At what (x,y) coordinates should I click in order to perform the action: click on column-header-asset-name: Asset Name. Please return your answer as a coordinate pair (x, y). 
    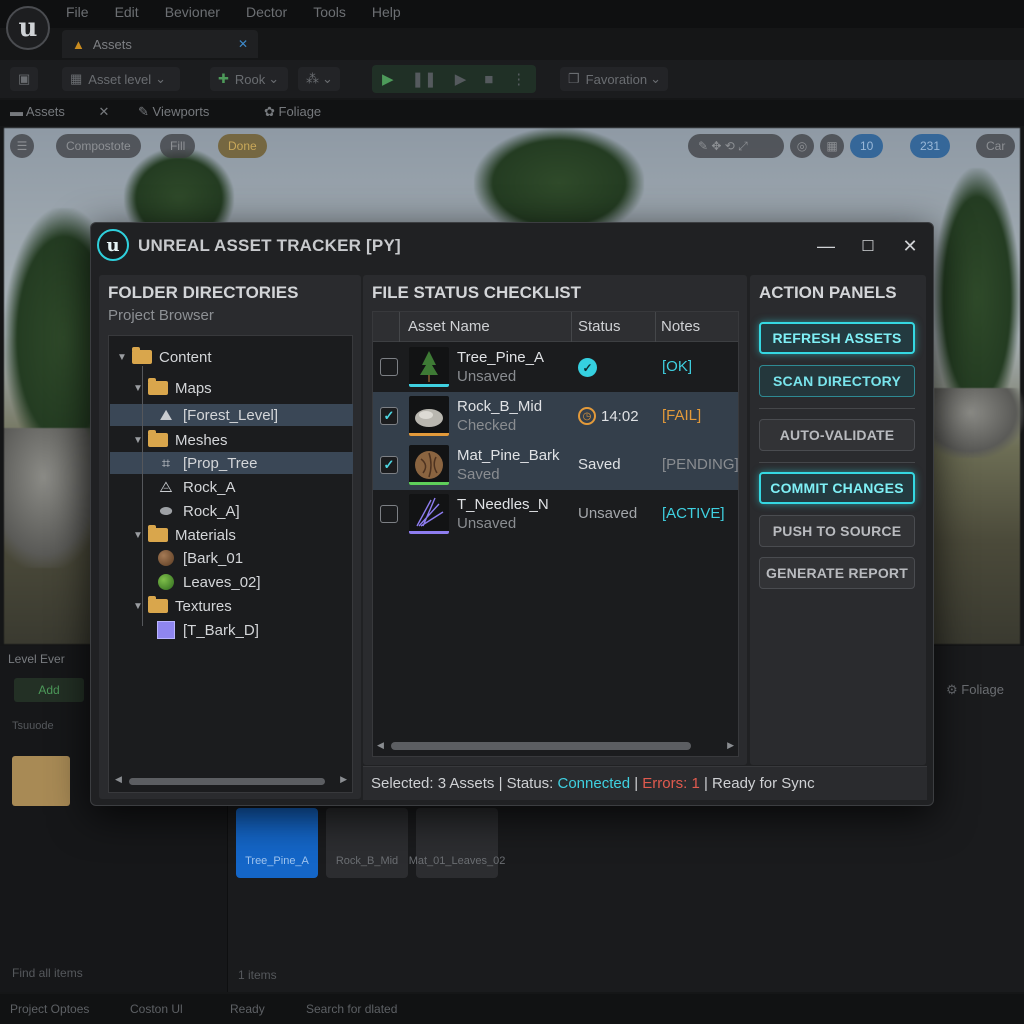
    Looking at the image, I should click on (449, 326).